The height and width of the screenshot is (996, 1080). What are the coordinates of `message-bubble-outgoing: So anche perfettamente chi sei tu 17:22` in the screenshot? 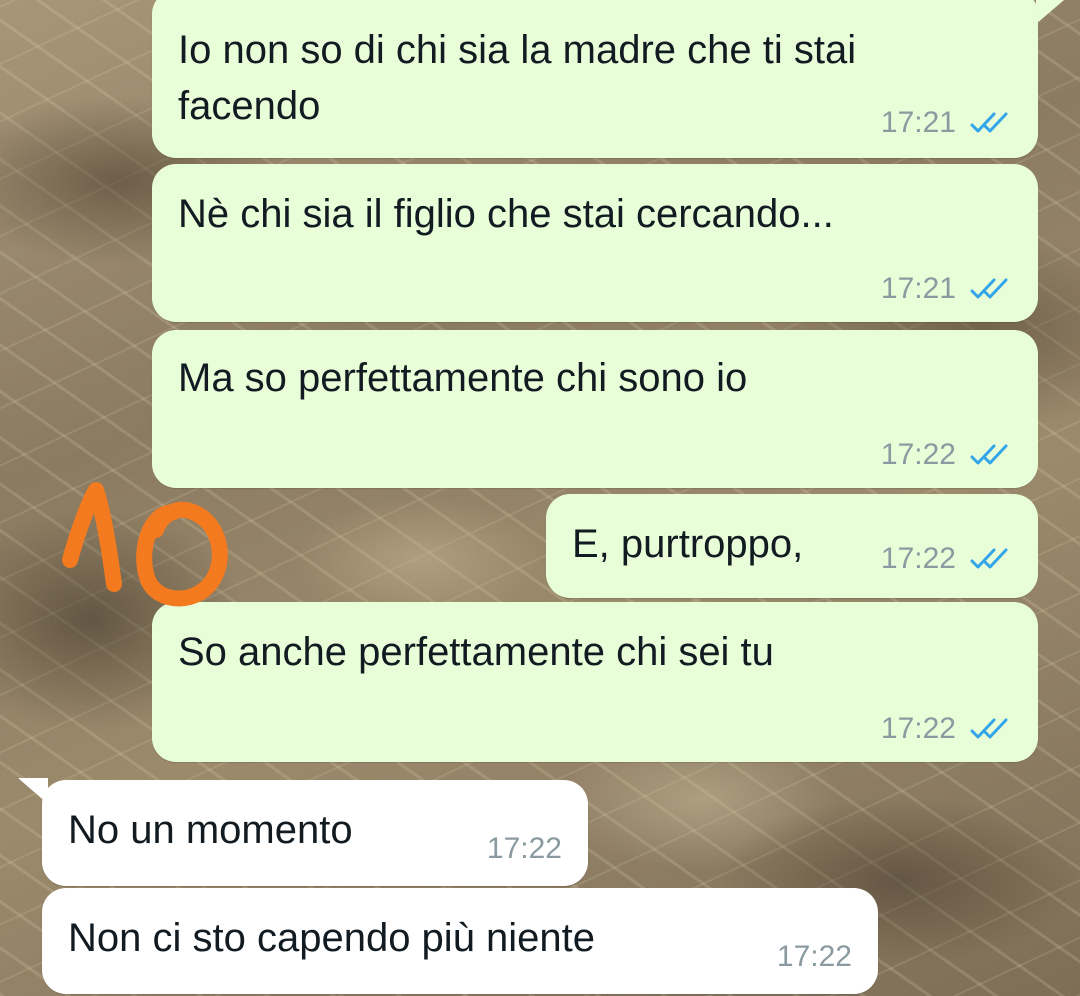 It's located at (595, 682).